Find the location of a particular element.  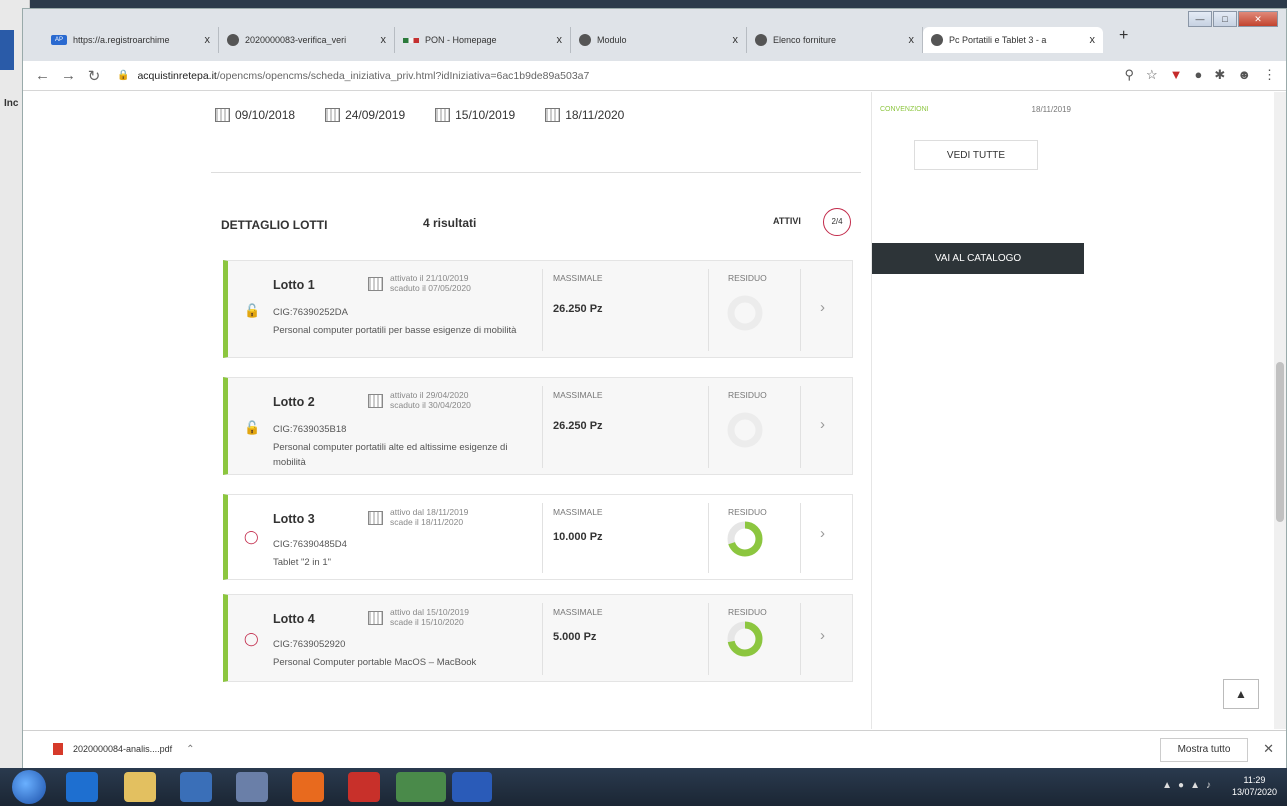

date-start: attivato il 21/10/2019 is located at coordinates (429, 278).